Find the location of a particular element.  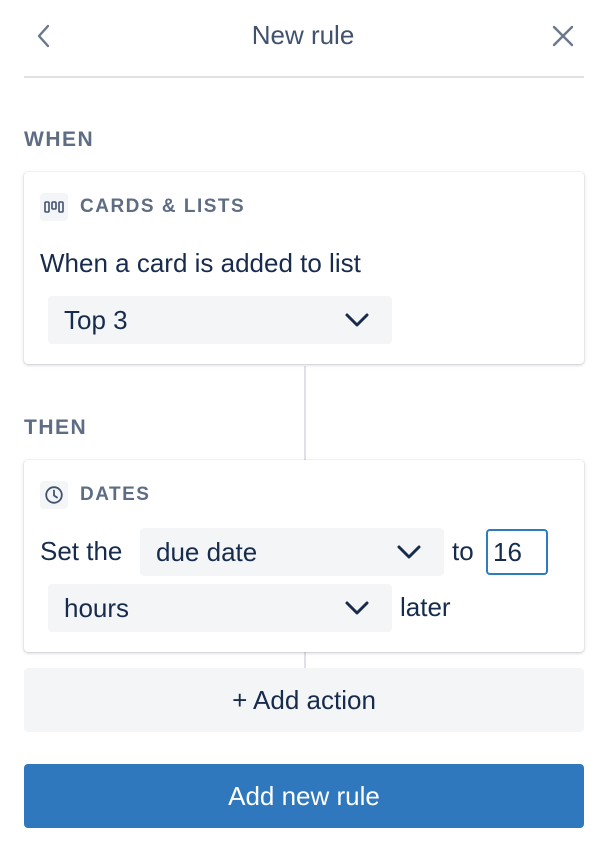

add-new-rule-button: Add new rule is located at coordinates (304, 796).